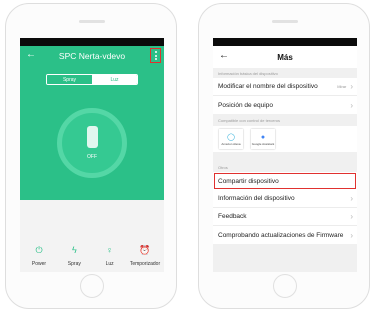  I want to click on app-header: ← SPC Nerta-vdevo, so click(92, 56).